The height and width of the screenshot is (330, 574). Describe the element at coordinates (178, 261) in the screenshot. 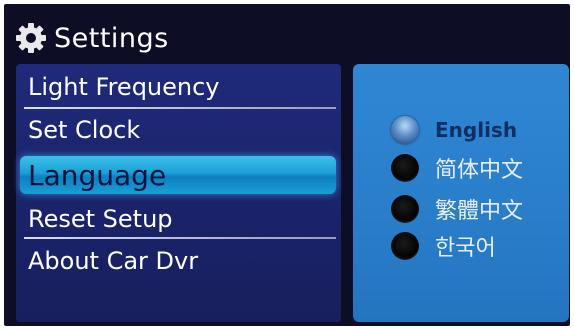

I see `menu-item-about-car-dvr: About Car Dvr` at that location.